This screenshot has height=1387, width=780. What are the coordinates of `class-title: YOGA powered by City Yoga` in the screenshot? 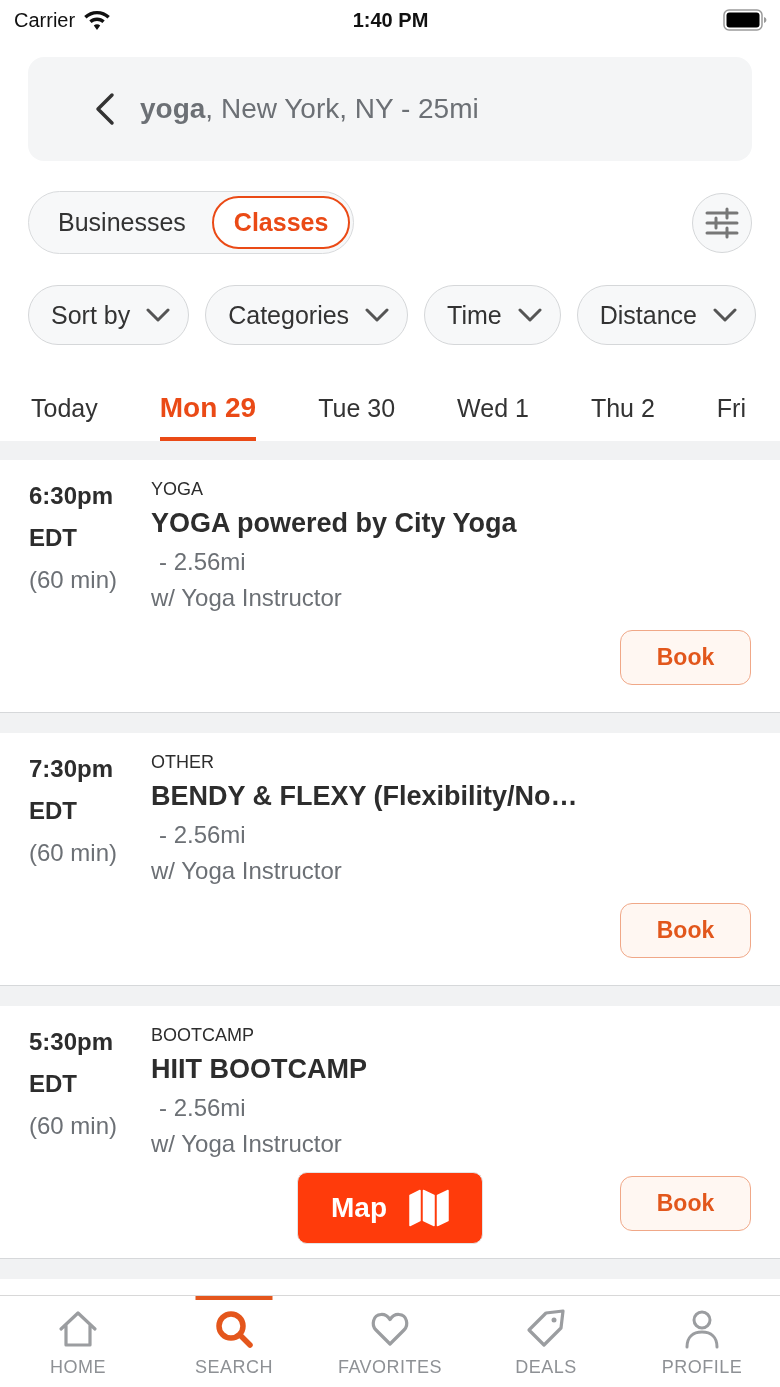 It's located at (334, 523).